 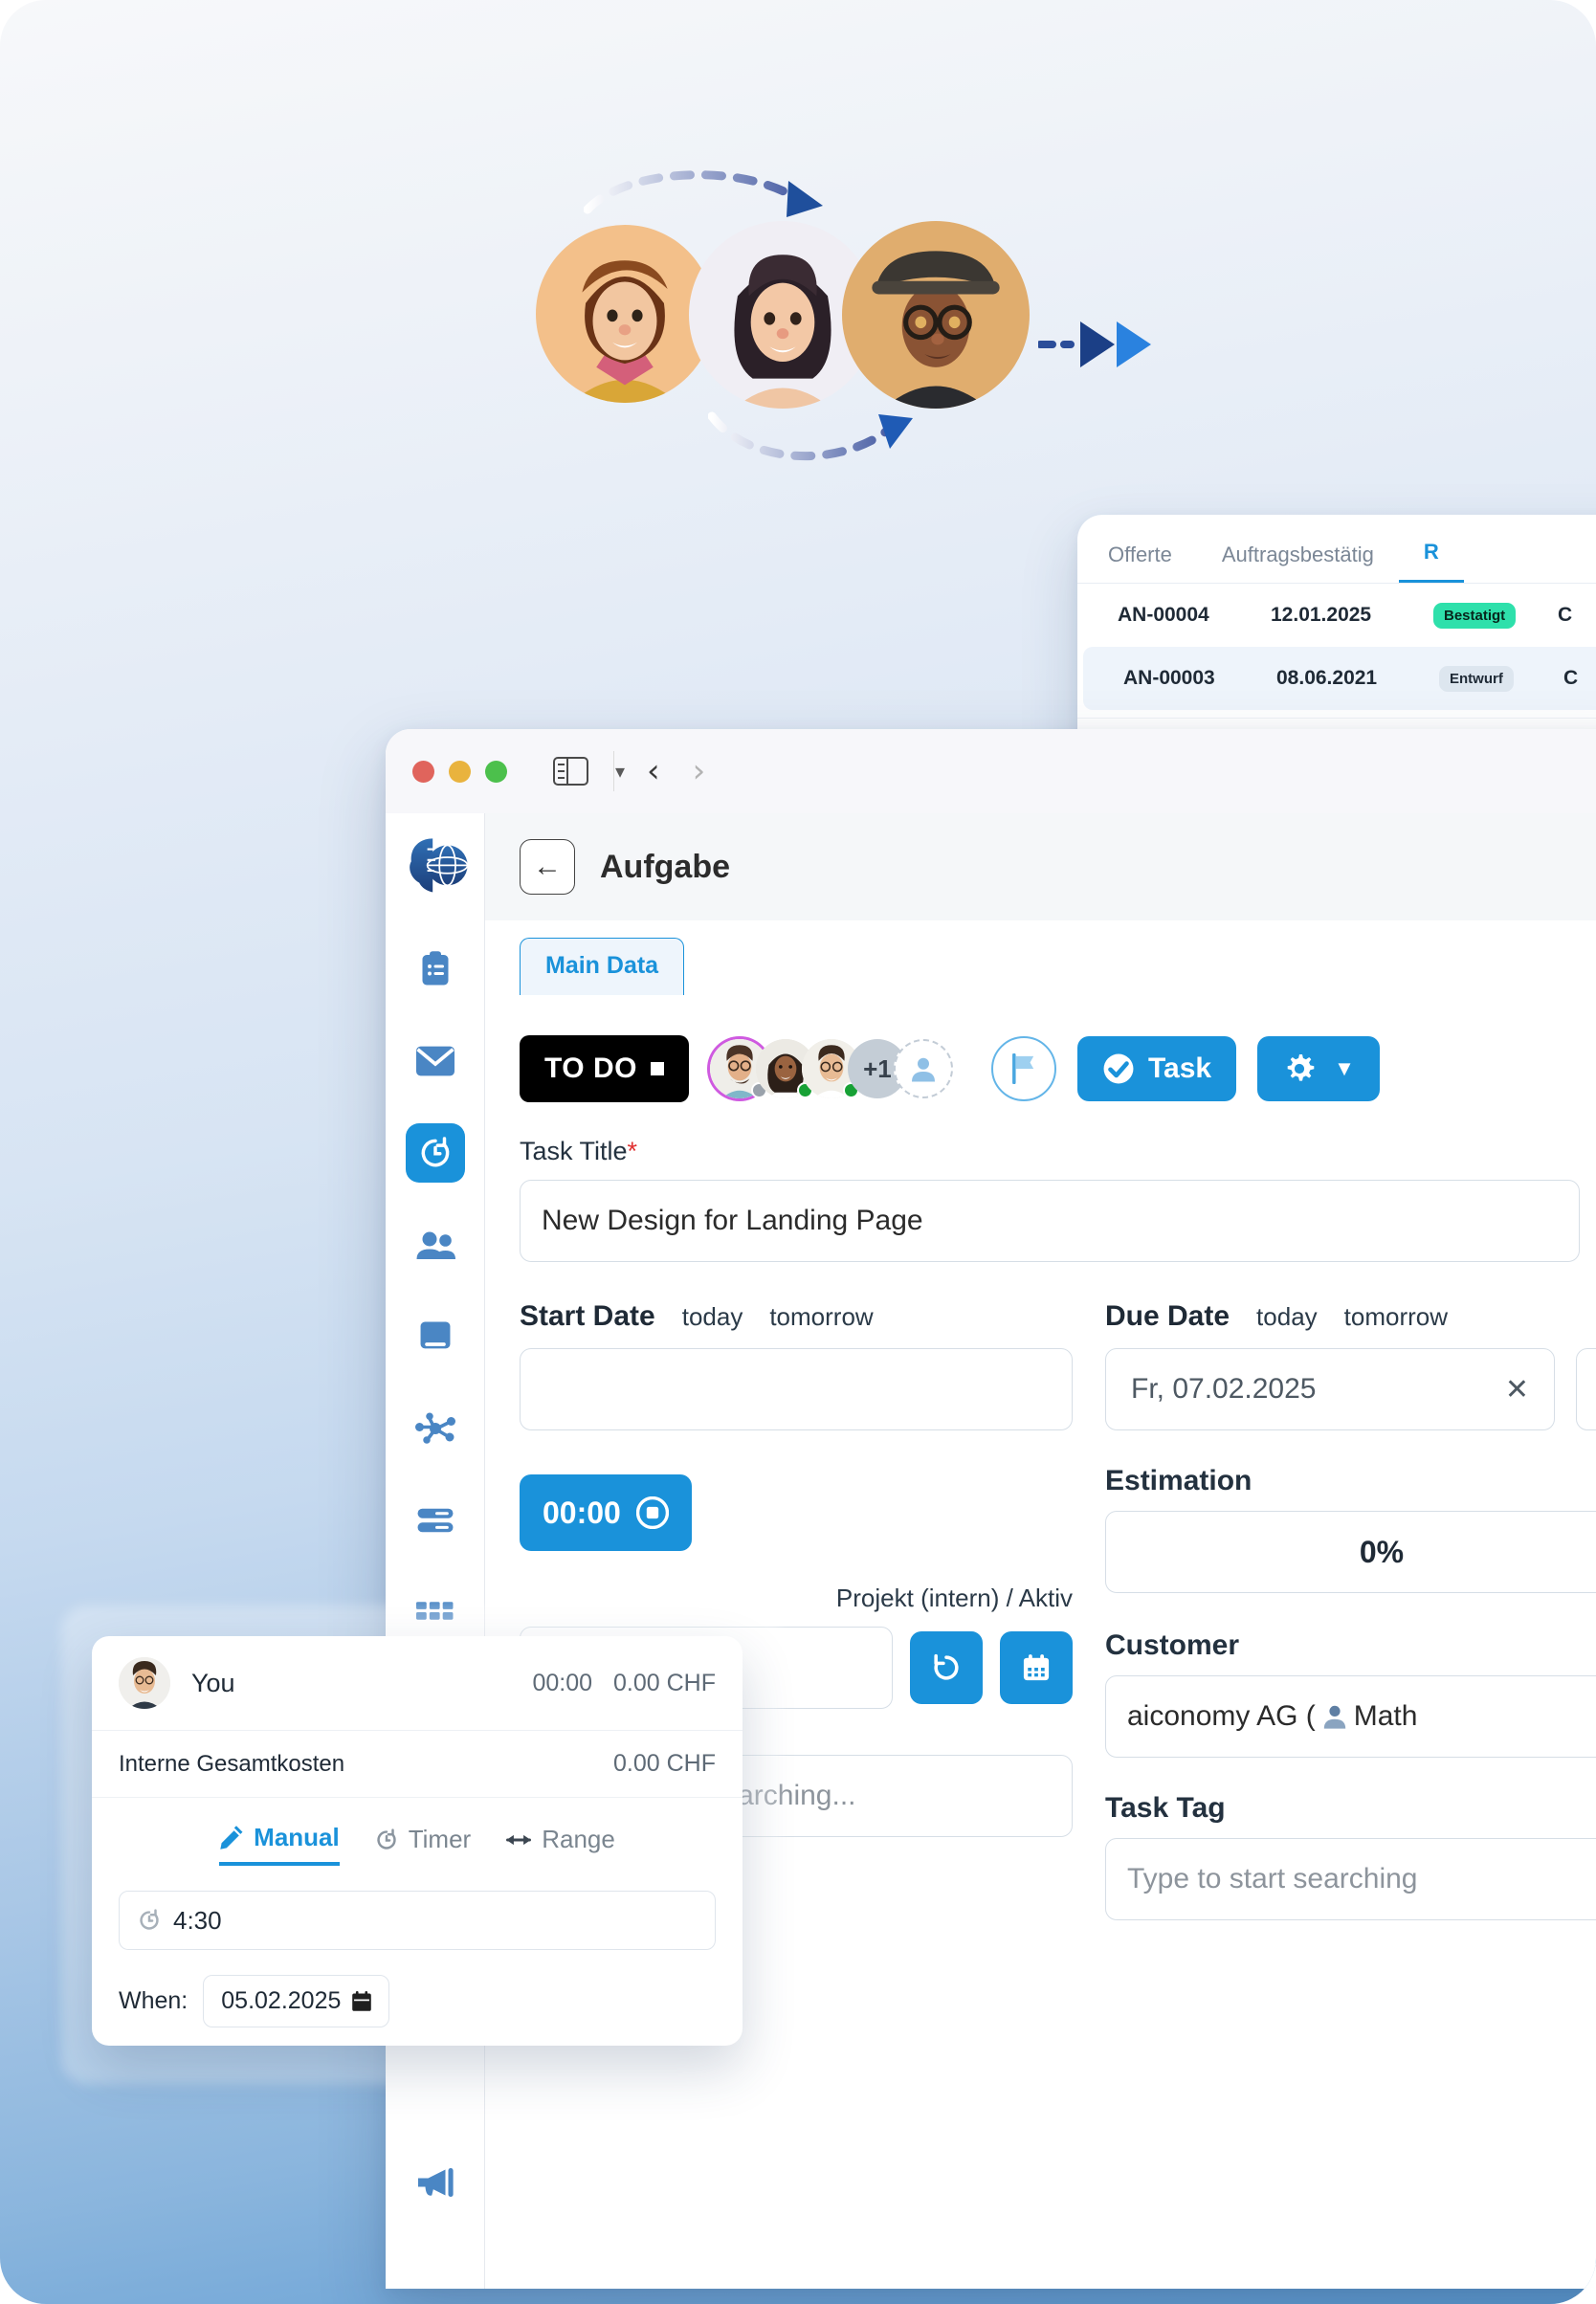 What do you see at coordinates (1180, 1068) in the screenshot?
I see `task-button-label: Task` at bounding box center [1180, 1068].